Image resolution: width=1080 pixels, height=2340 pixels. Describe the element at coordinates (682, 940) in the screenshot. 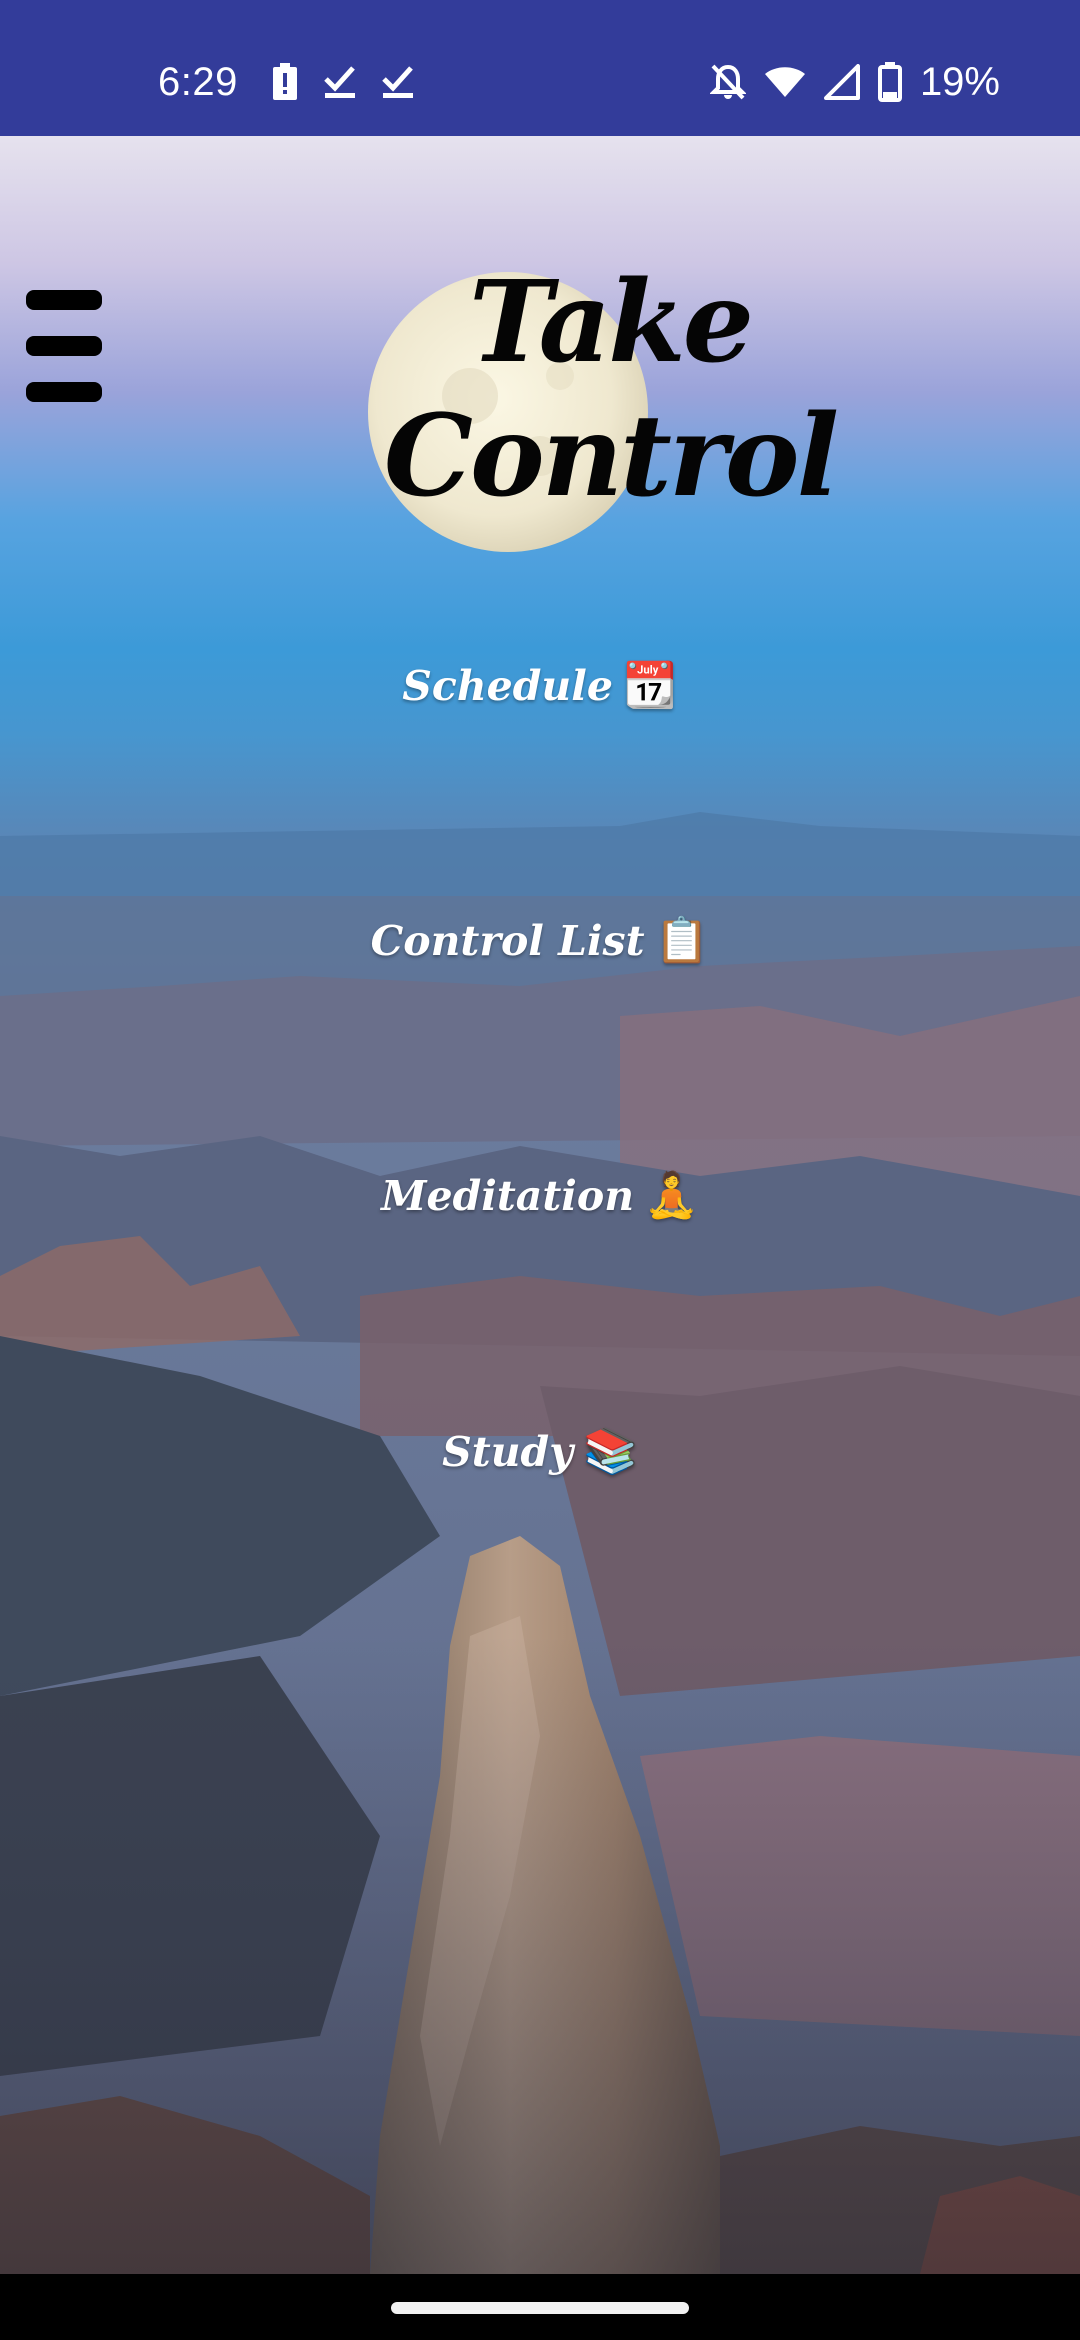

I see `clipboard-icon: 📋` at that location.